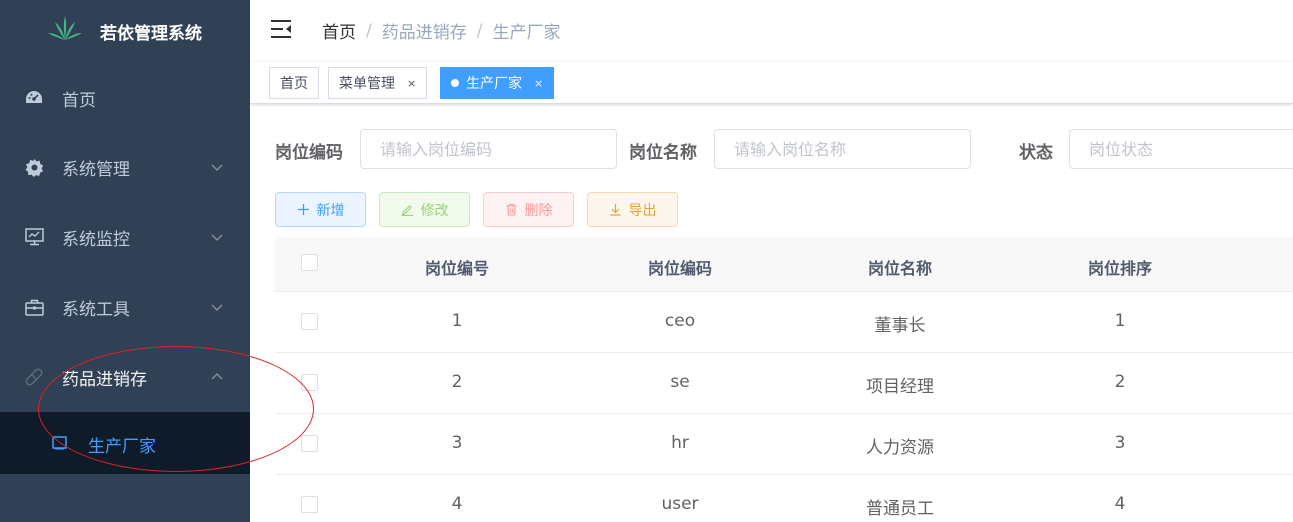  I want to click on monitor-icon, so click(34, 237).